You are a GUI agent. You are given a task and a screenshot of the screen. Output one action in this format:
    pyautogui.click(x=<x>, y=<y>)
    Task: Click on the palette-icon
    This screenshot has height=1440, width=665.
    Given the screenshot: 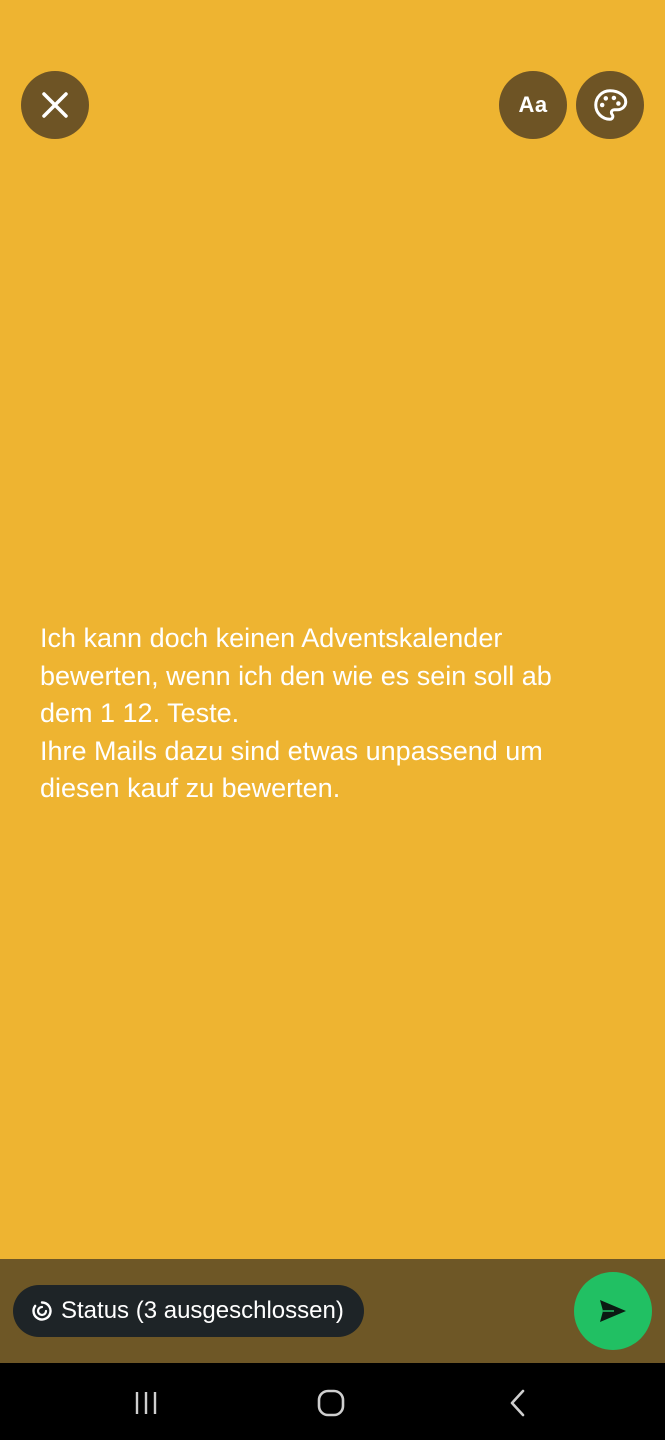 What is the action you would take?
    pyautogui.click(x=611, y=105)
    